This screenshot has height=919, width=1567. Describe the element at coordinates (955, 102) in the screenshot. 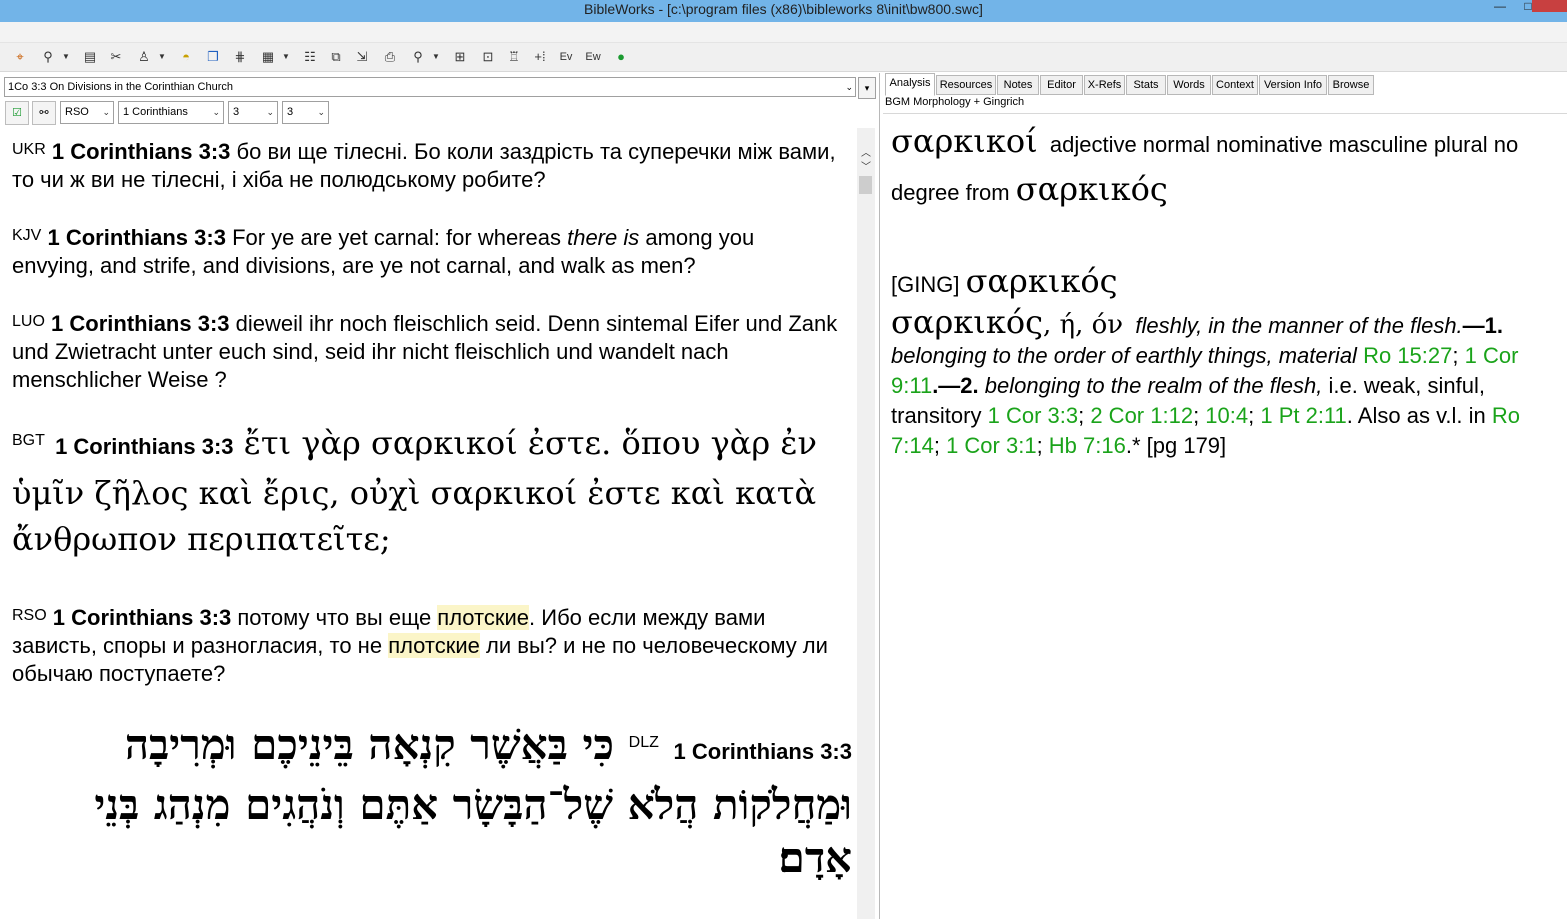

I see `module-label: BGM Morphology + Gingrich` at that location.